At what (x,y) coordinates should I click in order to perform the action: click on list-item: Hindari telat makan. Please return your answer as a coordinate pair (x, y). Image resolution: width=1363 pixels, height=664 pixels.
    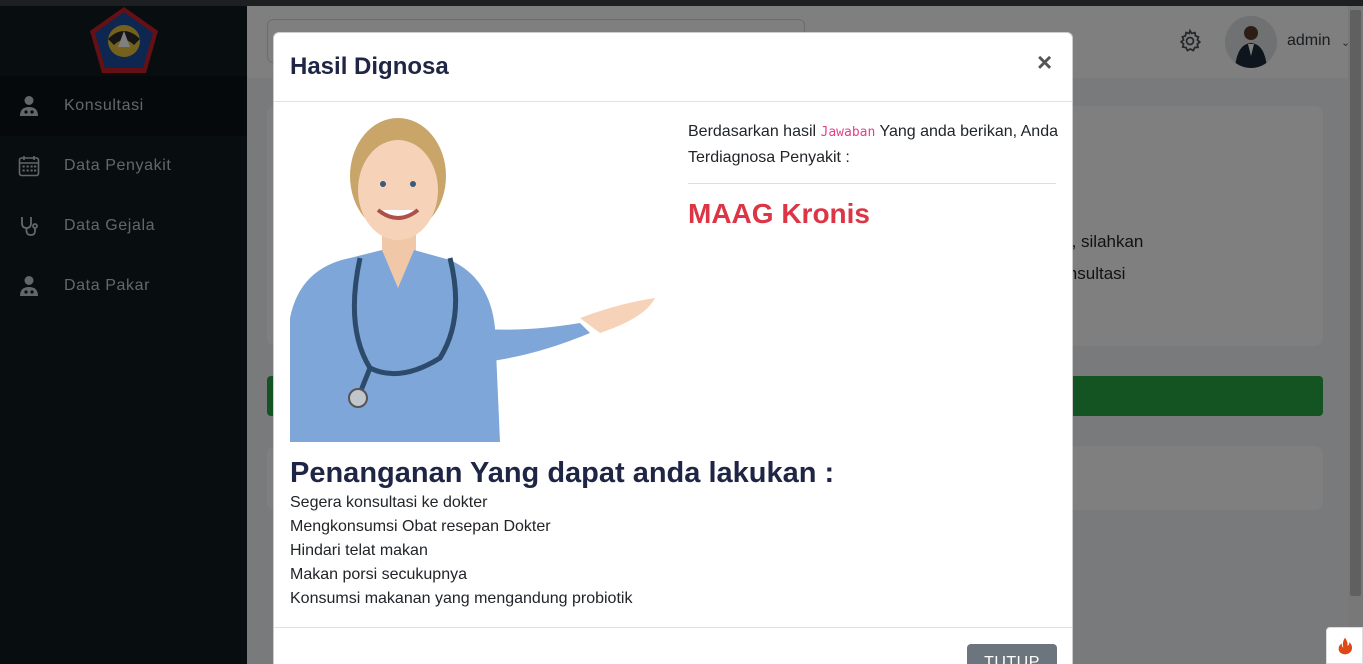
    Looking at the image, I should click on (359, 550).